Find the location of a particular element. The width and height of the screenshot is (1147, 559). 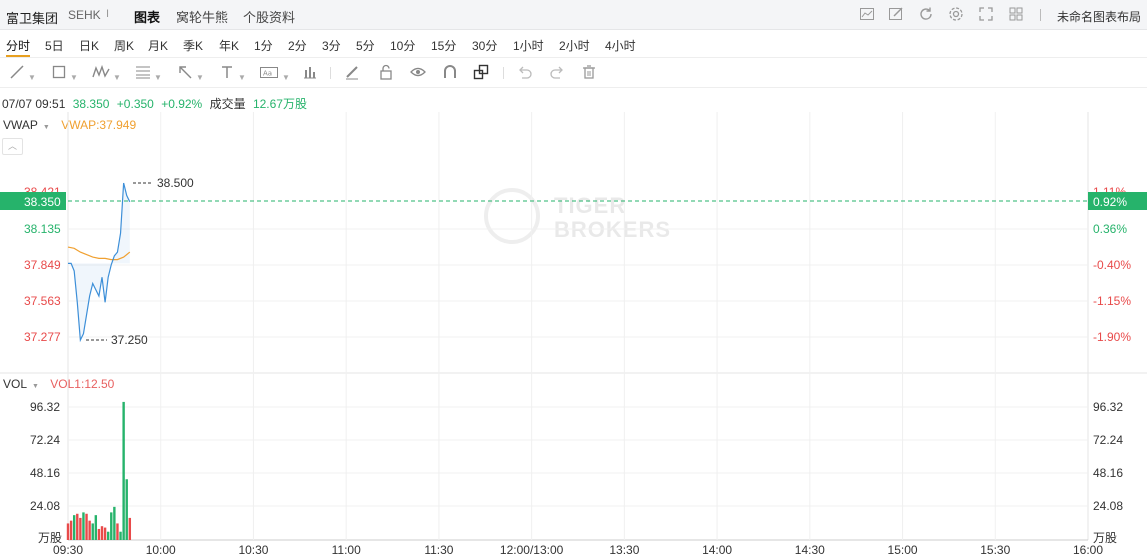

time-tick-label: 12:00/13:00 is located at coordinates (532, 550).